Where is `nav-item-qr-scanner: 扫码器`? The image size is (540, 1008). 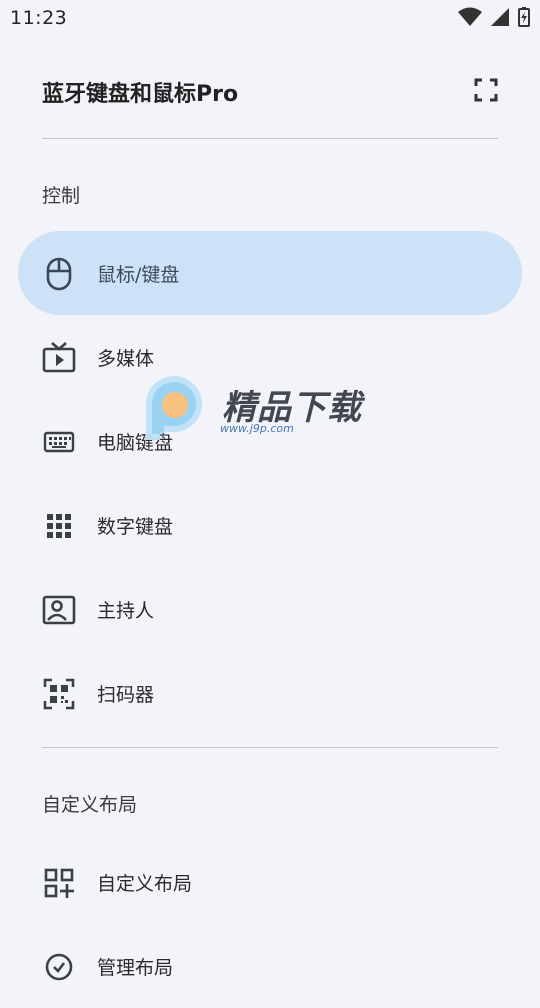 nav-item-qr-scanner: 扫码器 is located at coordinates (270, 693).